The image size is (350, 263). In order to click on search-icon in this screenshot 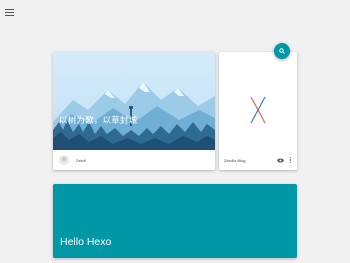, I will do `click(282, 51)`.